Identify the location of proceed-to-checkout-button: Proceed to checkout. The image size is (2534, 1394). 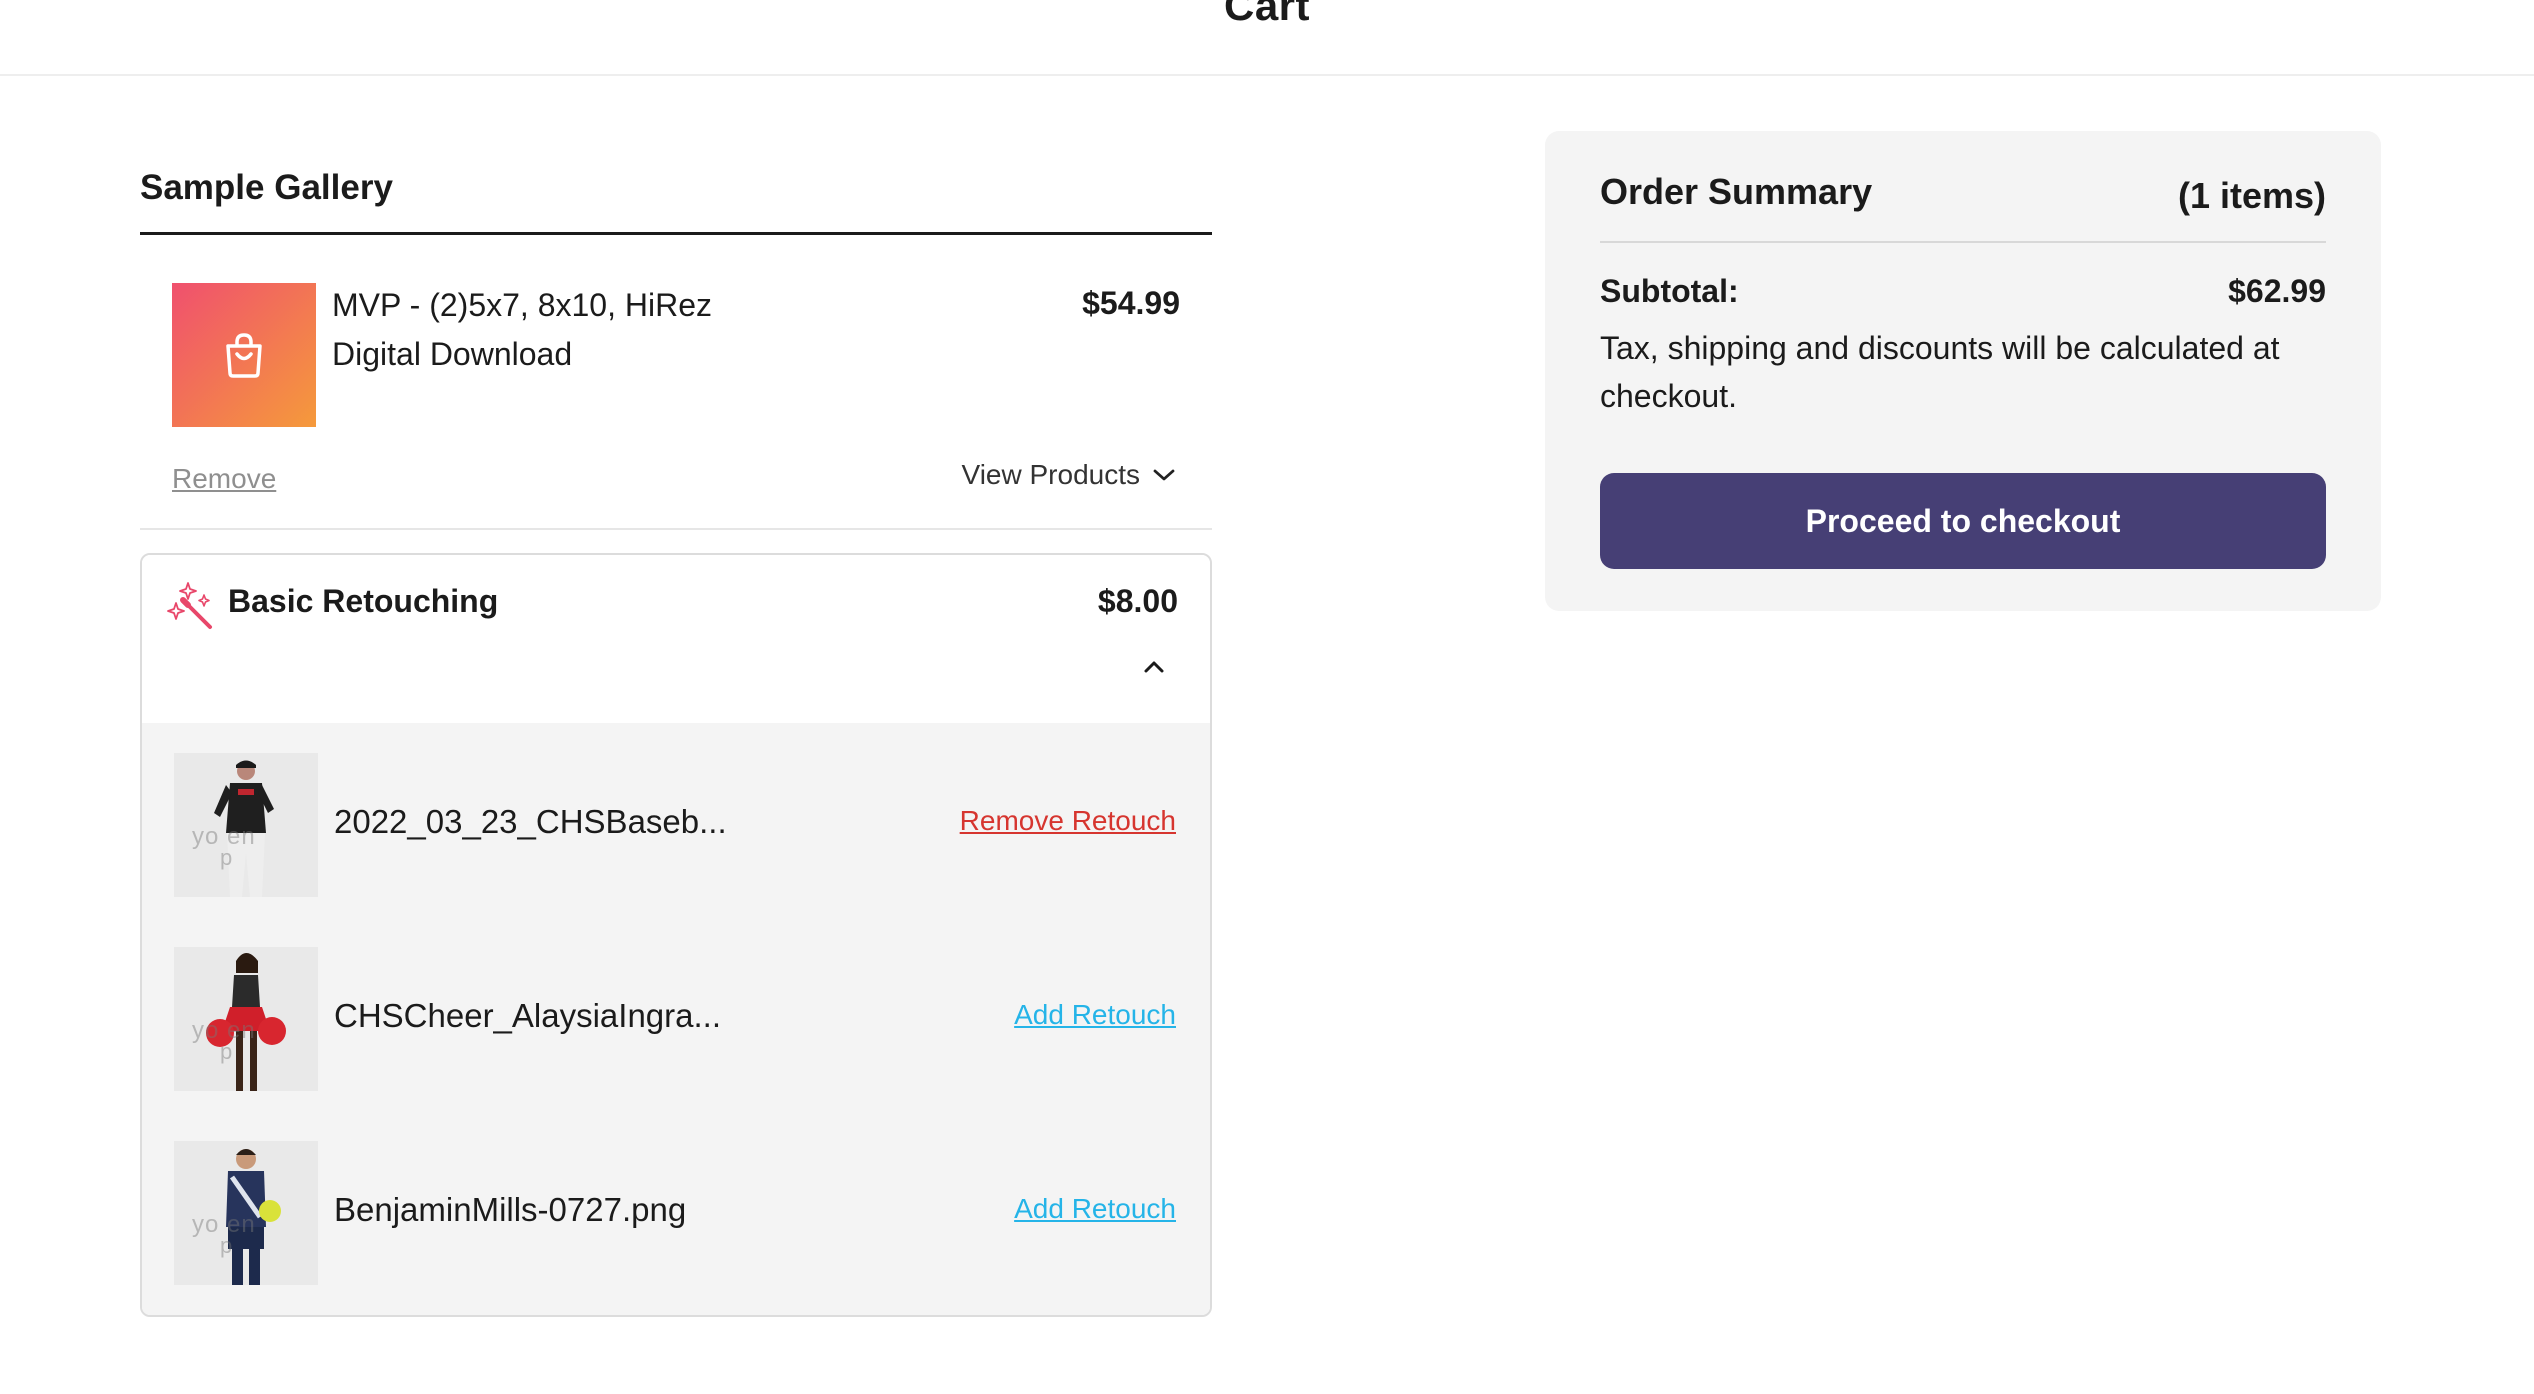
(1963, 521).